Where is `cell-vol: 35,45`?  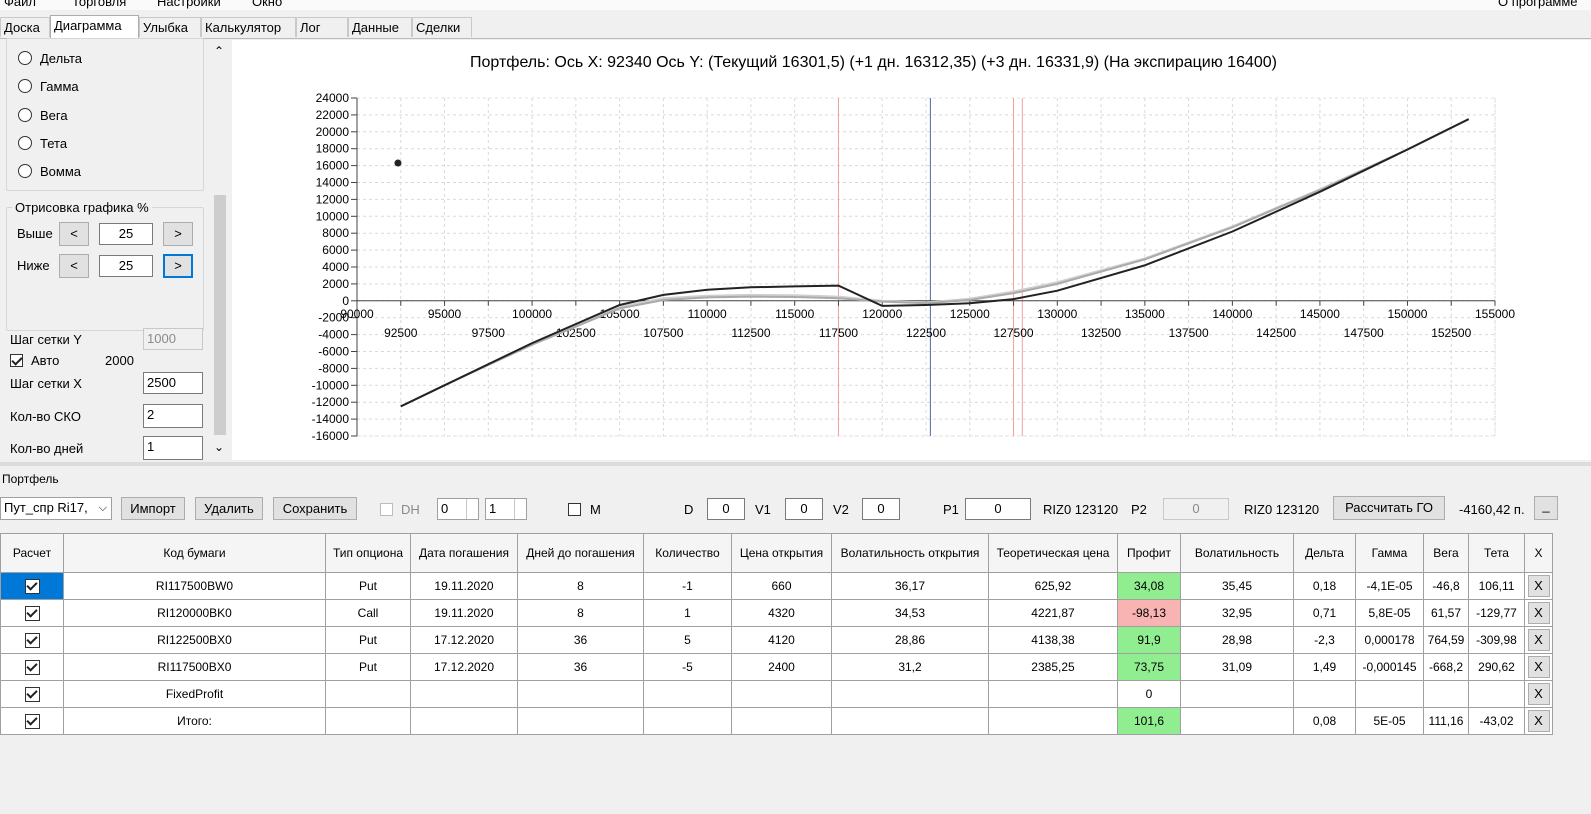 cell-vol: 35,45 is located at coordinates (1237, 586).